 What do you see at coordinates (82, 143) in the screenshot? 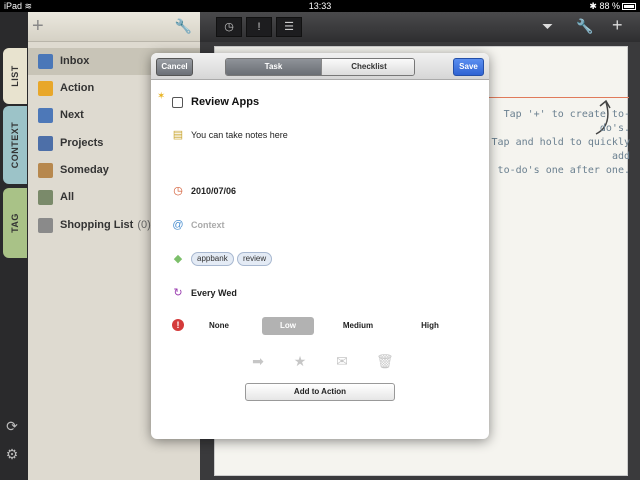
I see `sidebar-item-label: Projects` at bounding box center [82, 143].